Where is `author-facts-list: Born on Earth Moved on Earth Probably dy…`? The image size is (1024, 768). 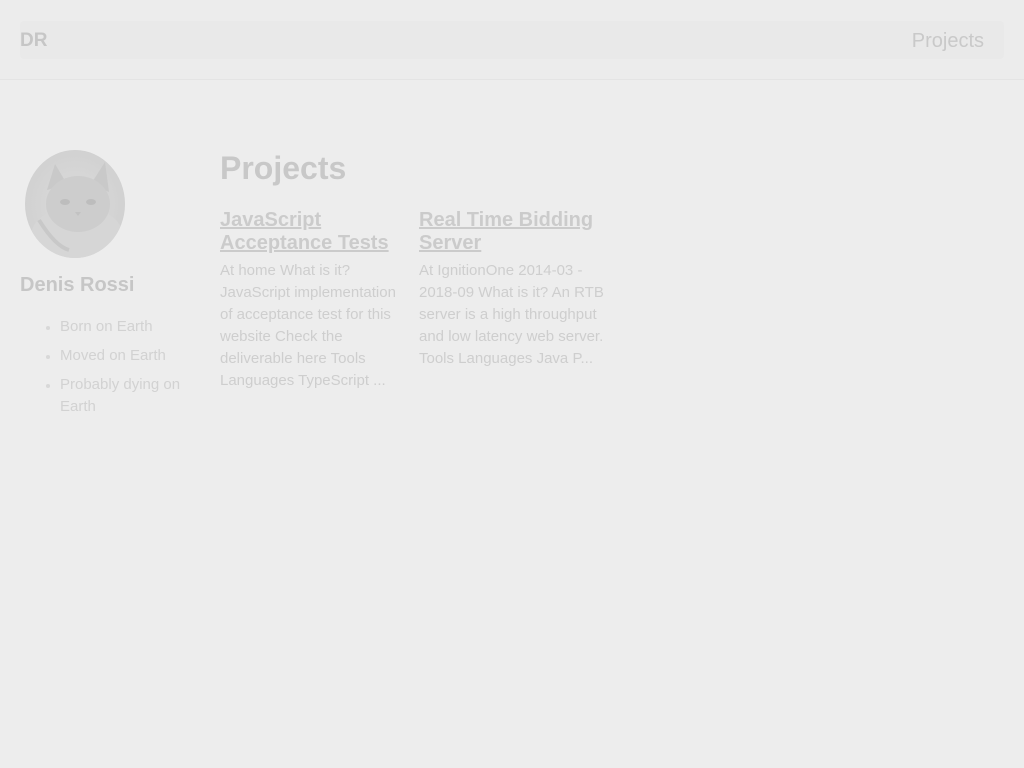
author-facts-list: Born on Earth Moved on Earth Probably dy… is located at coordinates (110, 370).